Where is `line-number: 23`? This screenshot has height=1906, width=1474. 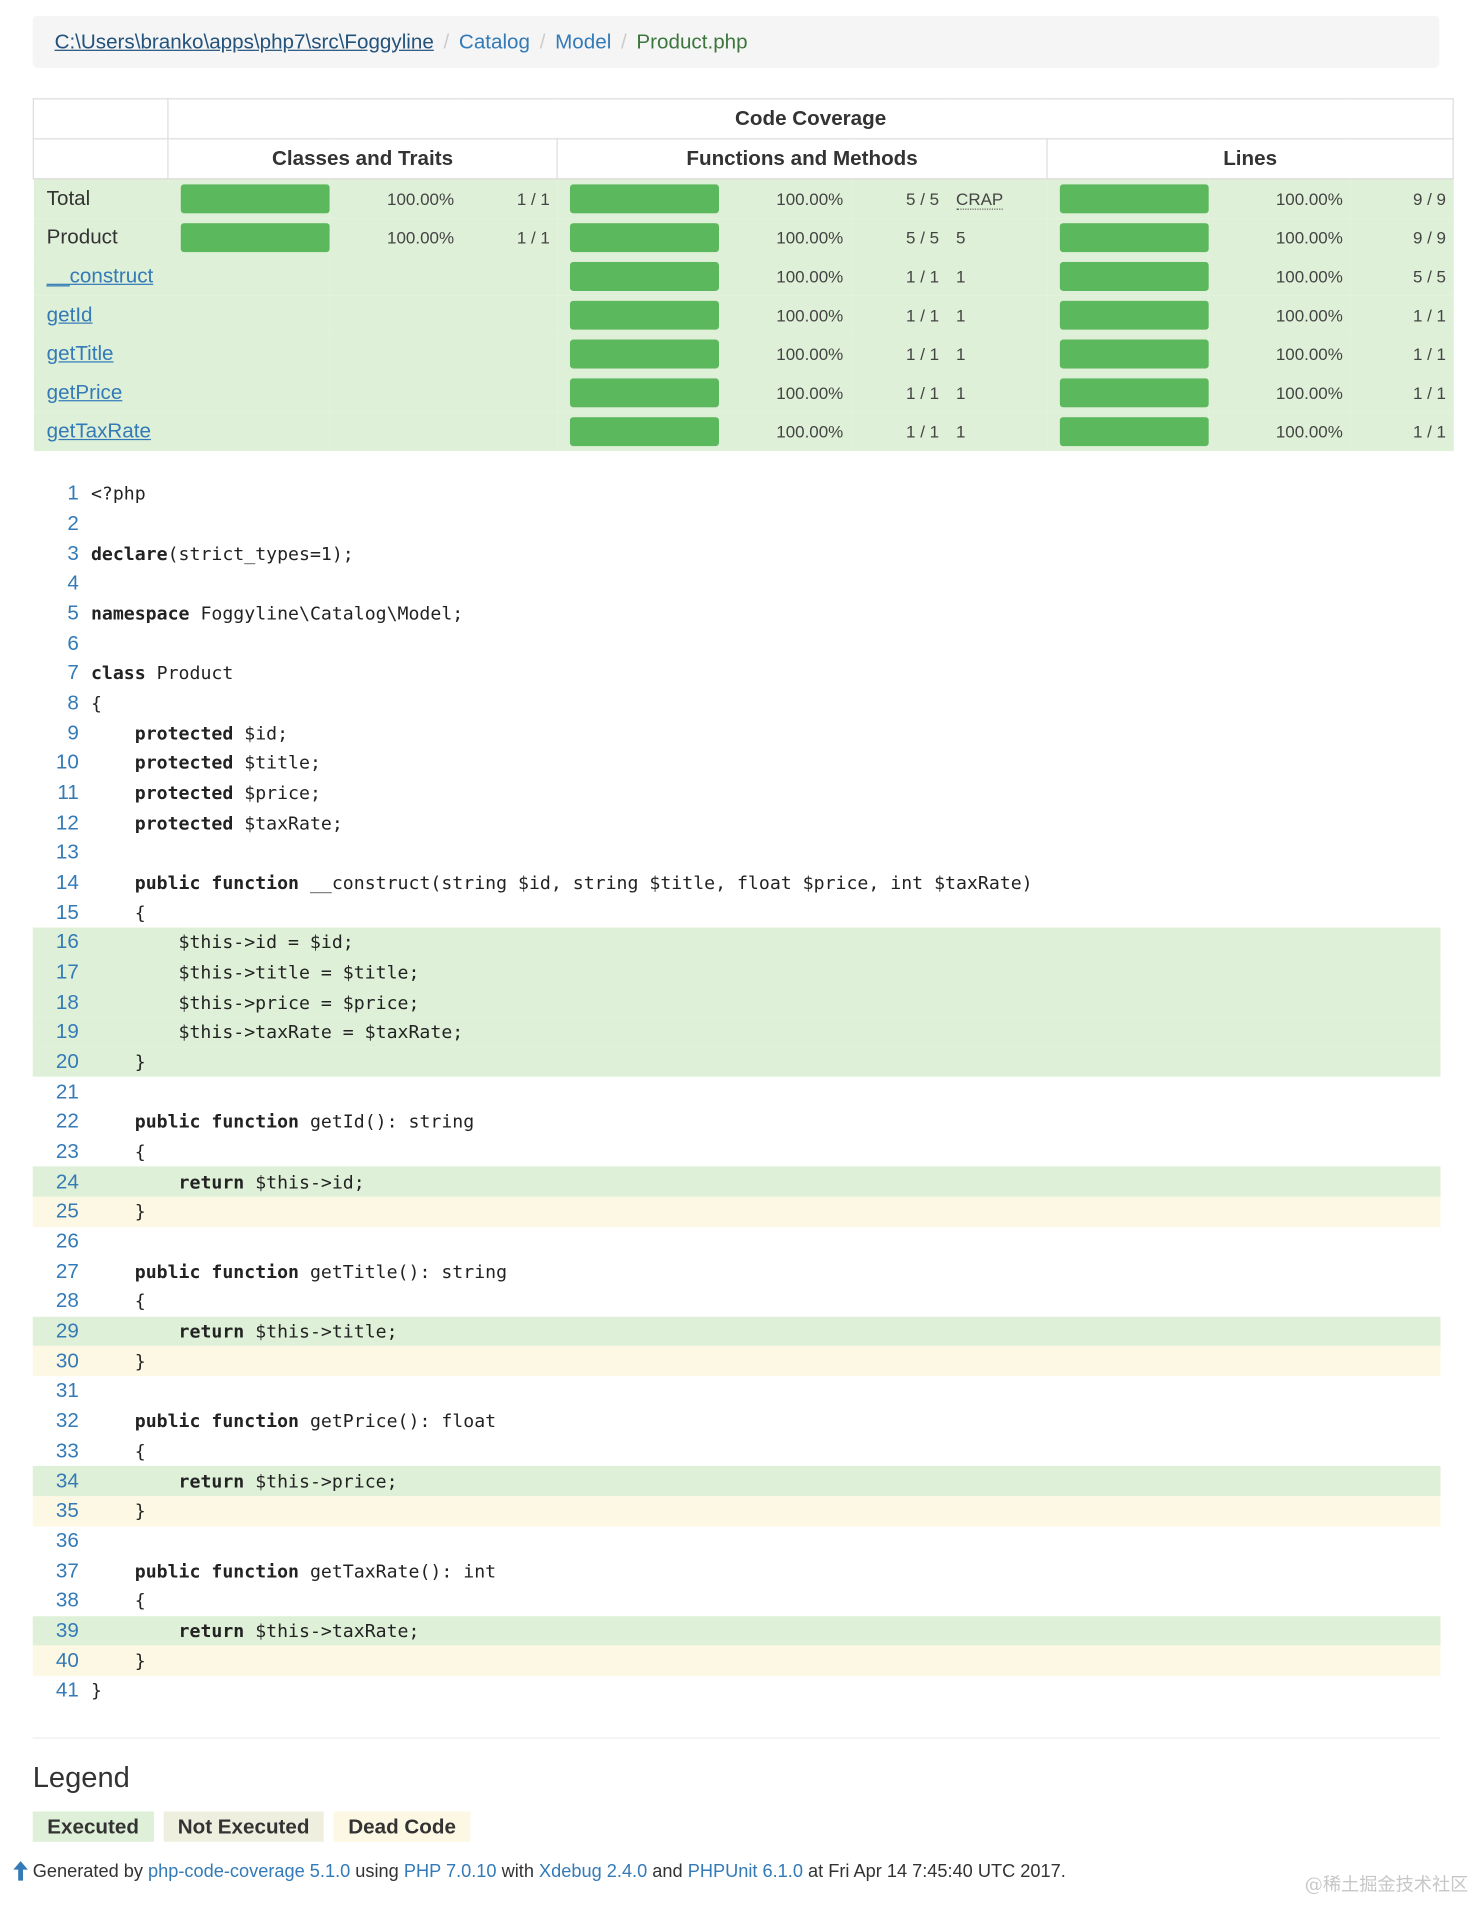 line-number: 23 is located at coordinates (62, 1152).